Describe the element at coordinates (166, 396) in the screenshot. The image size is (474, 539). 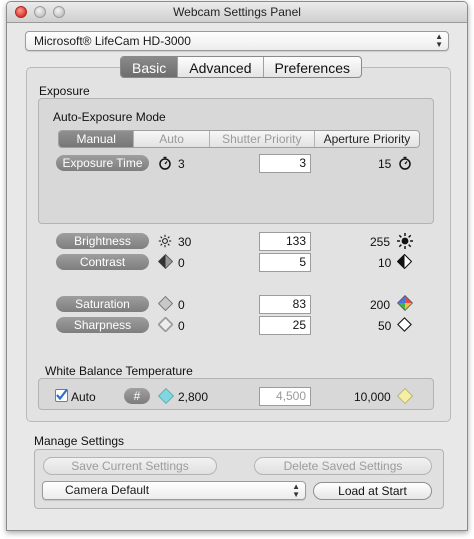
I see `cool-temperature-icon` at that location.